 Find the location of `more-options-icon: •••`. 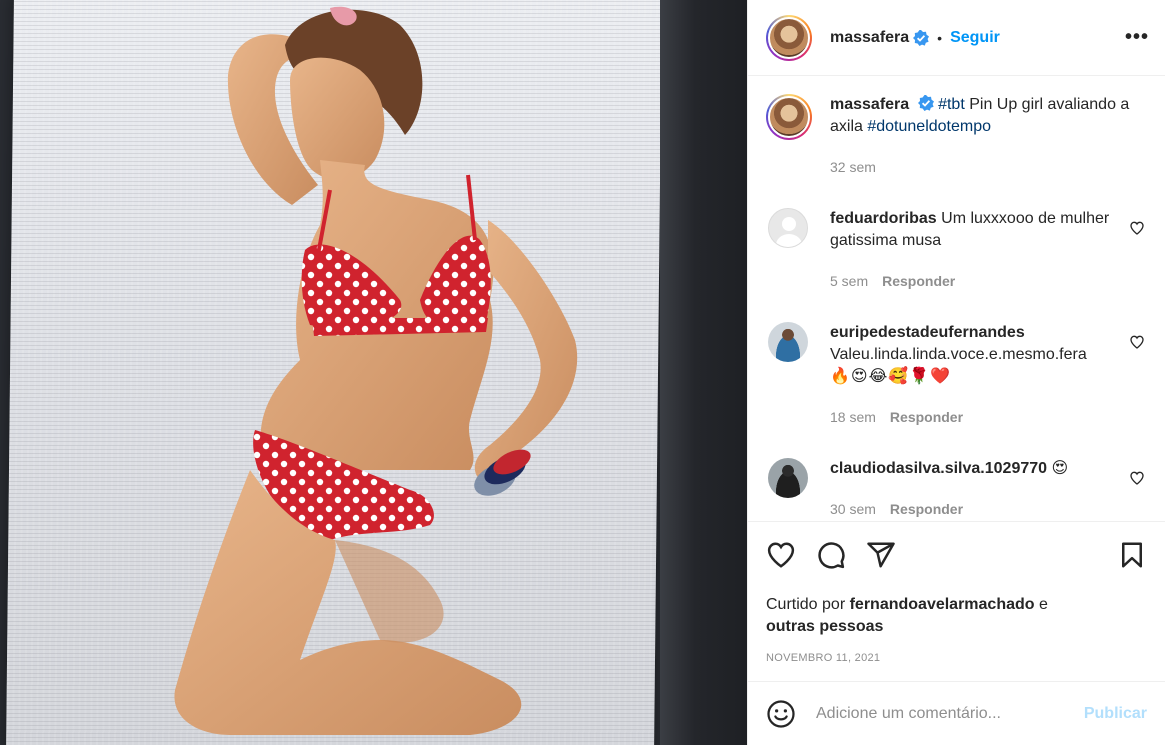

more-options-icon: ••• is located at coordinates (1137, 37).